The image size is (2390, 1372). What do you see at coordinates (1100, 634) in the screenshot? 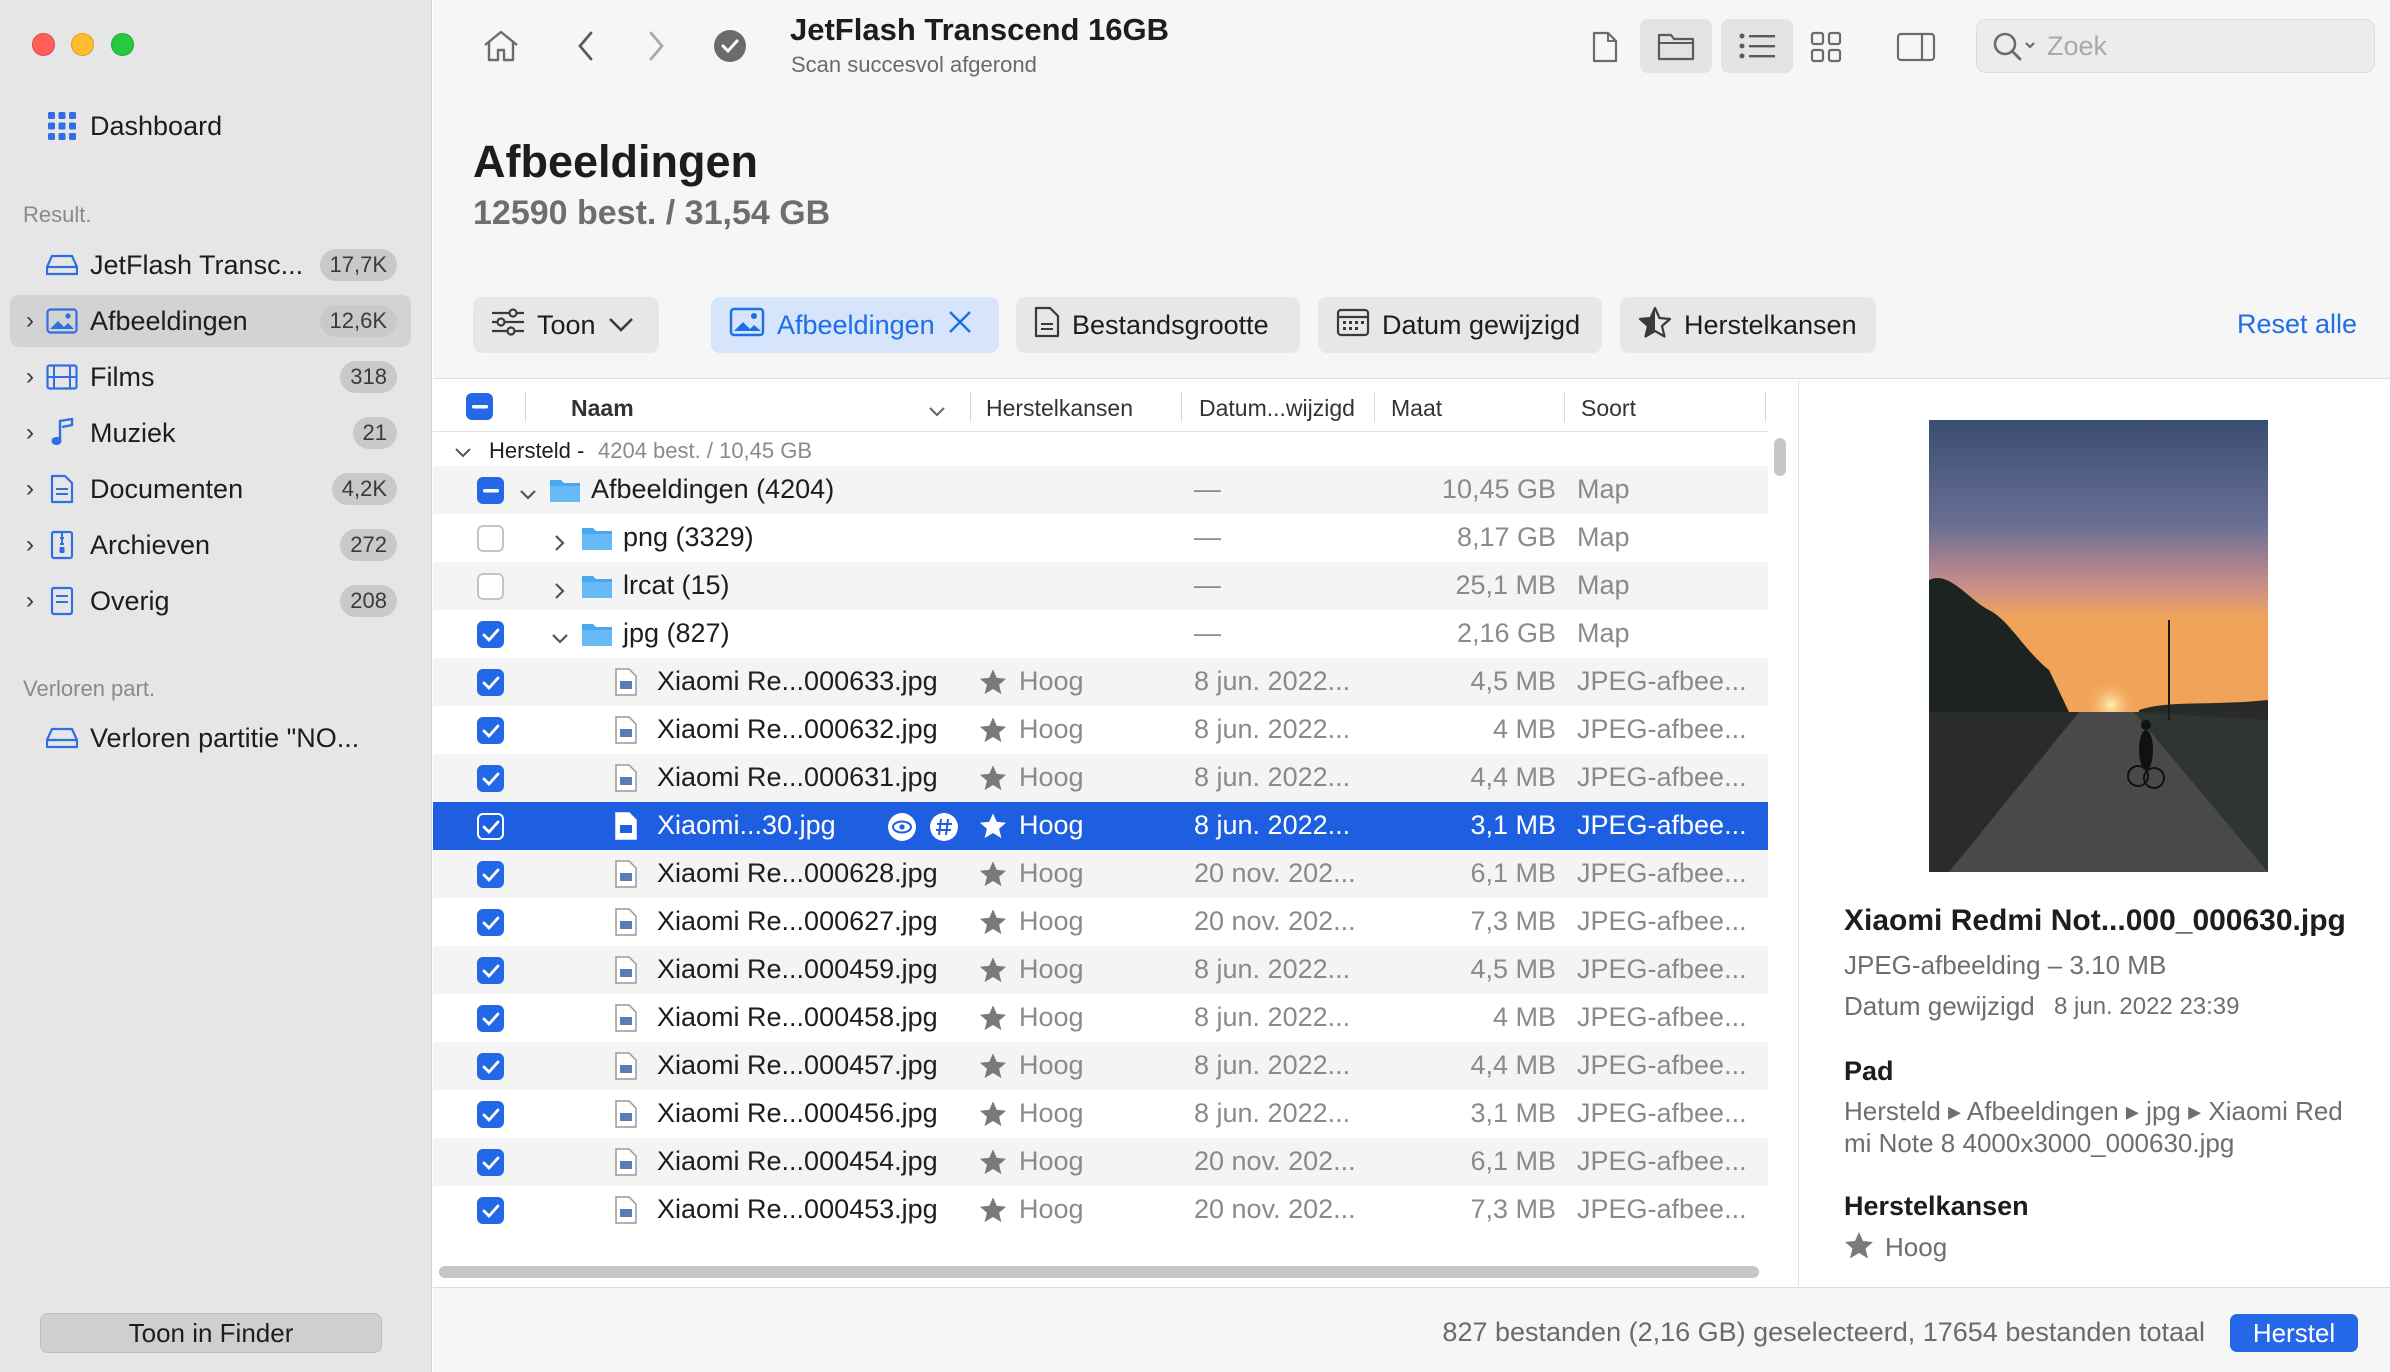
I see `folder-row: jpg (827) — 2,16 GB Map` at bounding box center [1100, 634].